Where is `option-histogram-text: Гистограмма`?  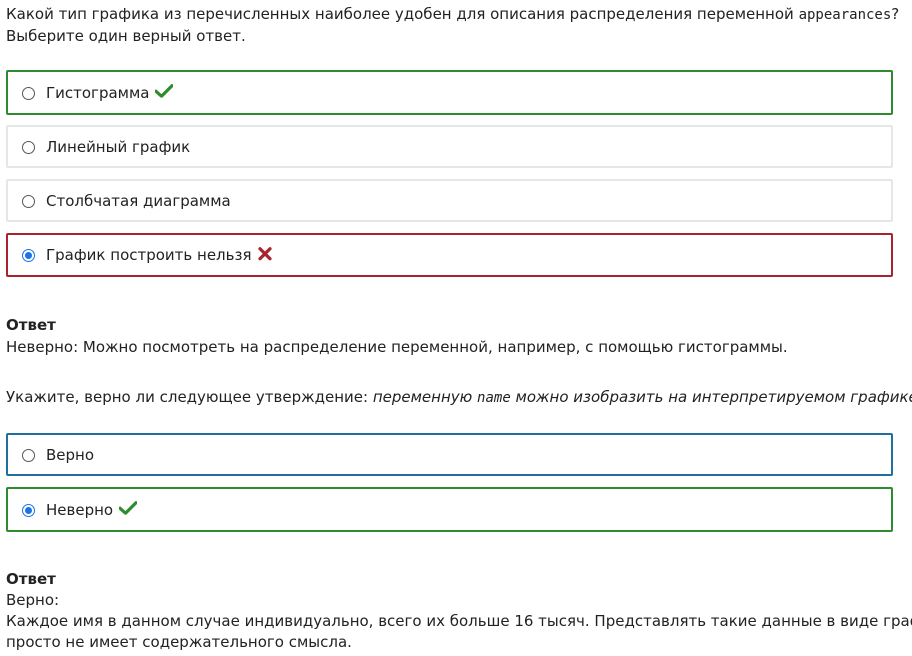
option-histogram-text: Гистограмма is located at coordinates (98, 92).